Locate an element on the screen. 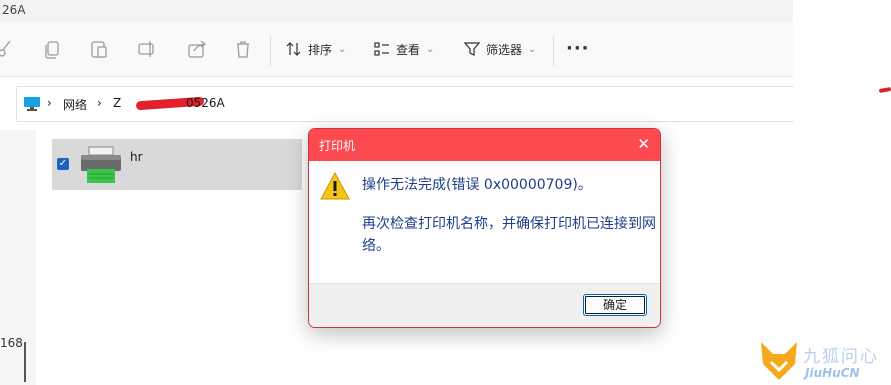 The height and width of the screenshot is (385, 891). filter-label: 筛选器 is located at coordinates (504, 49).